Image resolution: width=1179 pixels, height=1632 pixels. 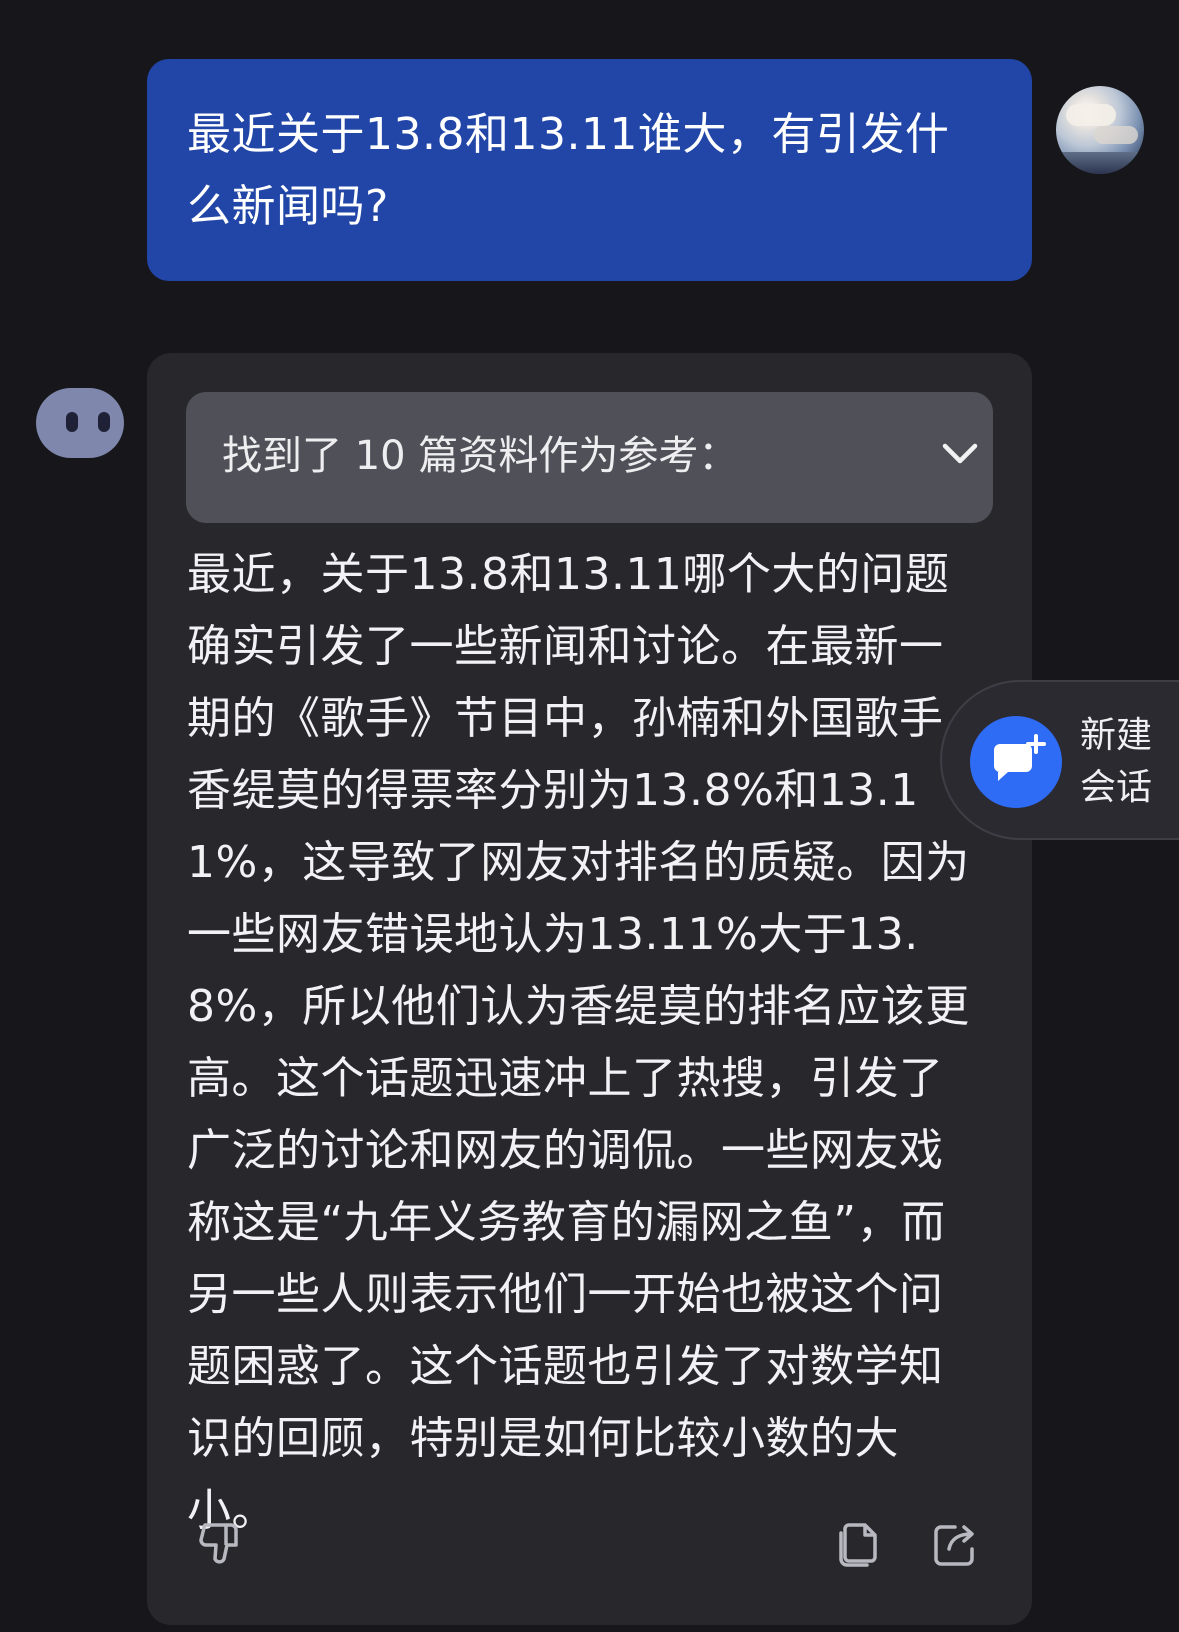 What do you see at coordinates (80, 423) in the screenshot?
I see `bot-avatar` at bounding box center [80, 423].